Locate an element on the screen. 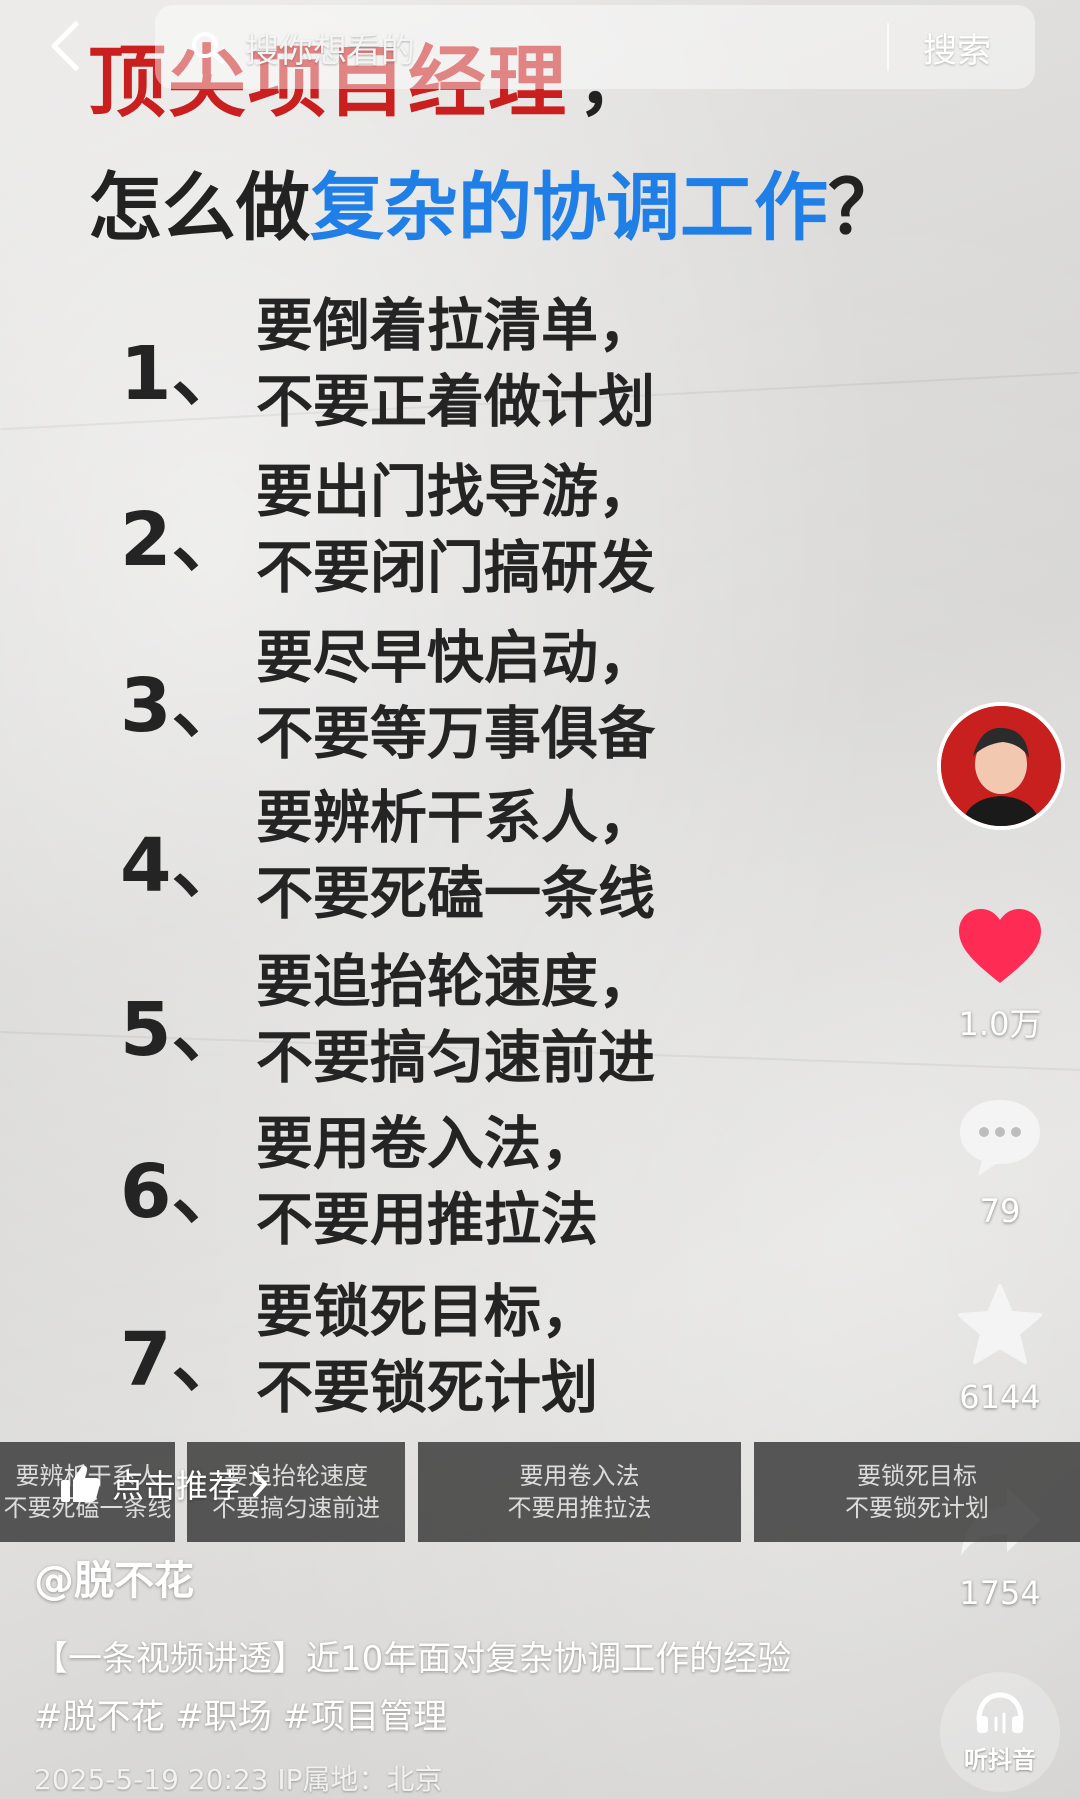  list-item: 2、 要出门找导游， 不要闭门搞研发 is located at coordinates (430, 523).